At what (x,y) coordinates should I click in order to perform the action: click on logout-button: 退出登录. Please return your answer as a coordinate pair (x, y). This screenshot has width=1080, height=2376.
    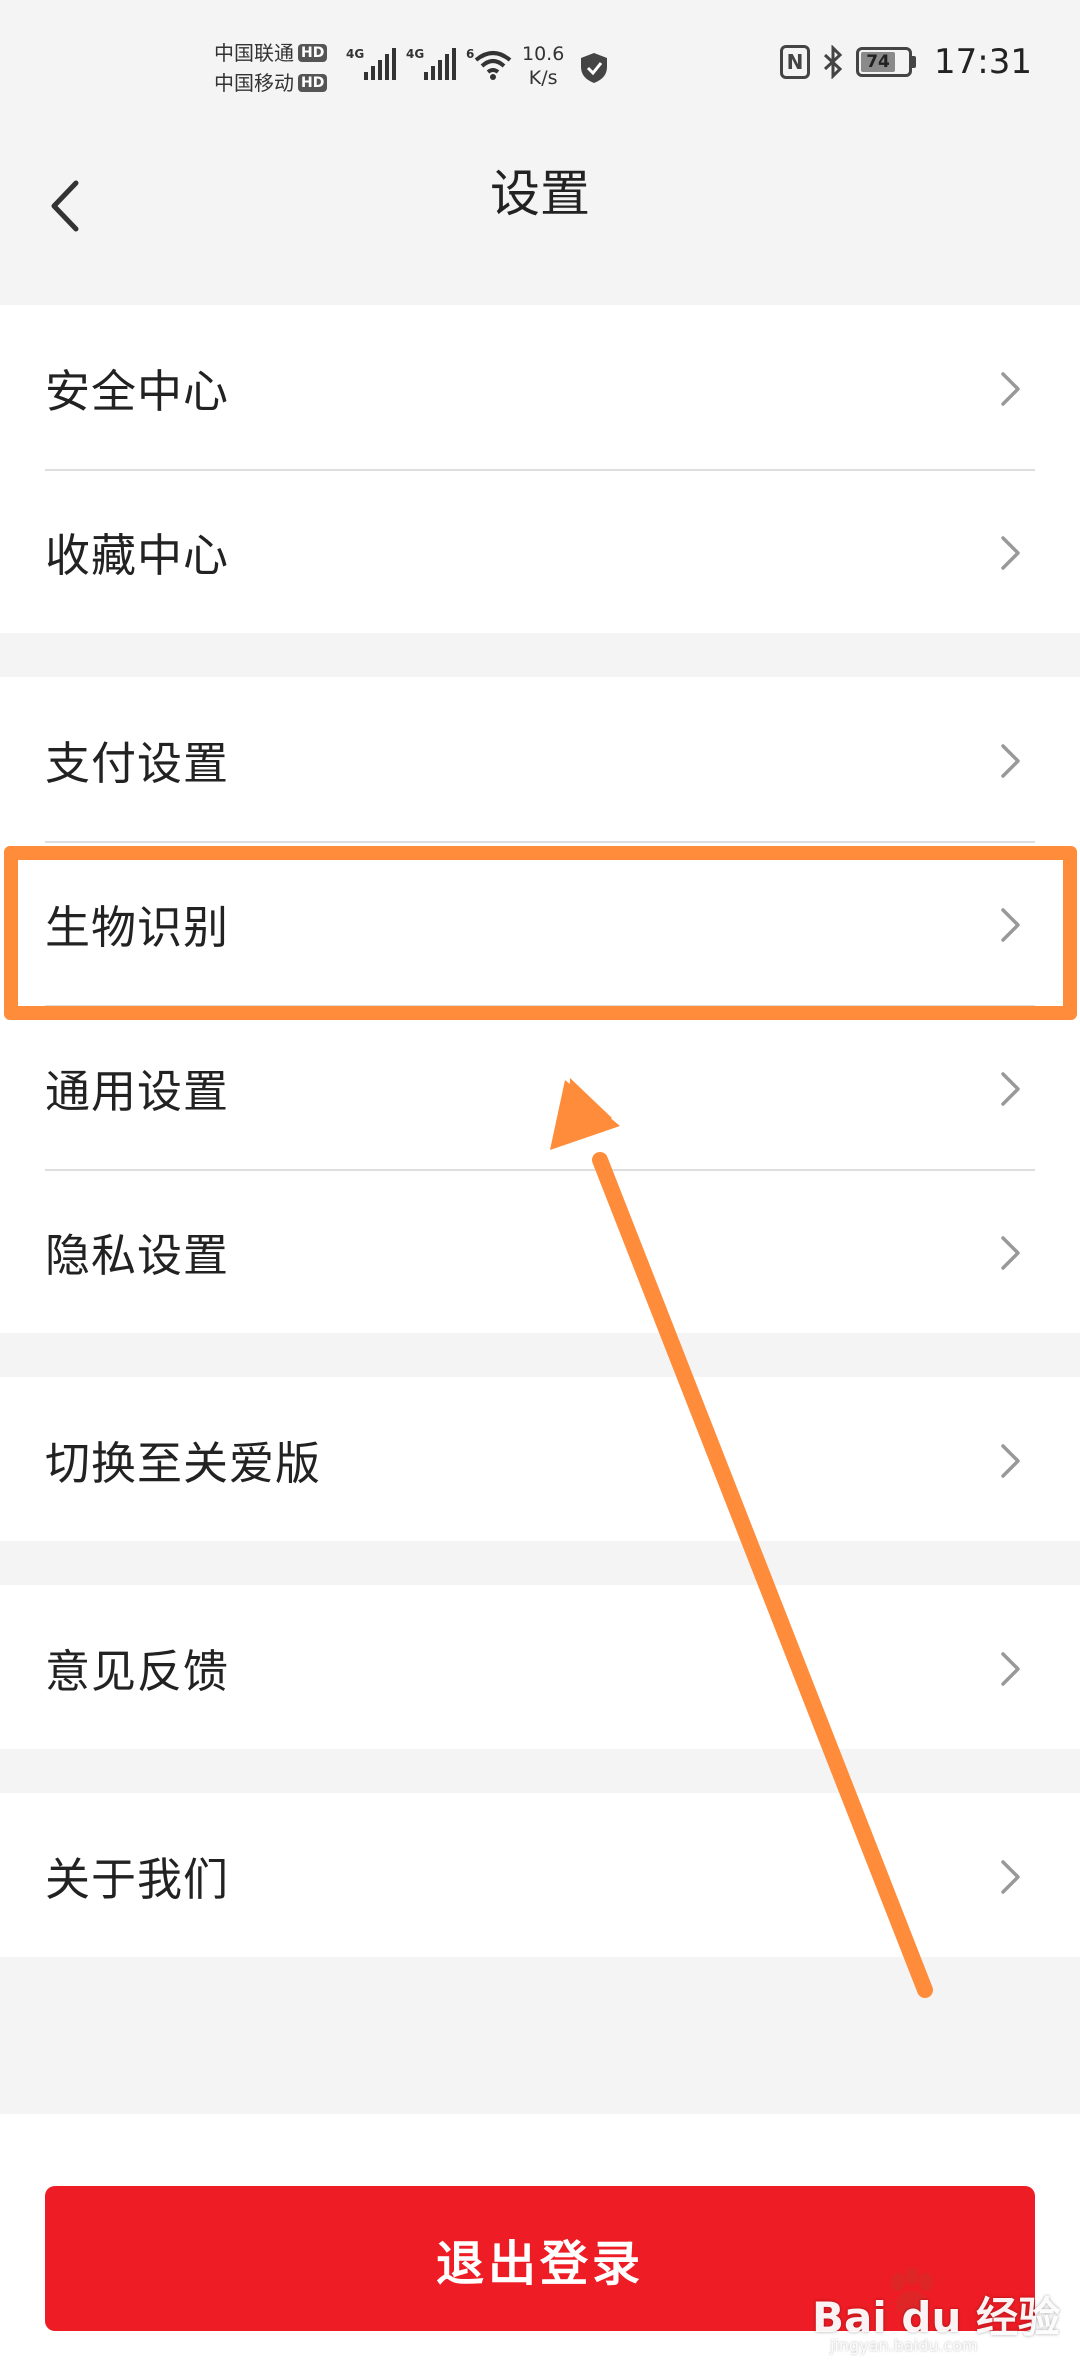
    Looking at the image, I should click on (540, 2258).